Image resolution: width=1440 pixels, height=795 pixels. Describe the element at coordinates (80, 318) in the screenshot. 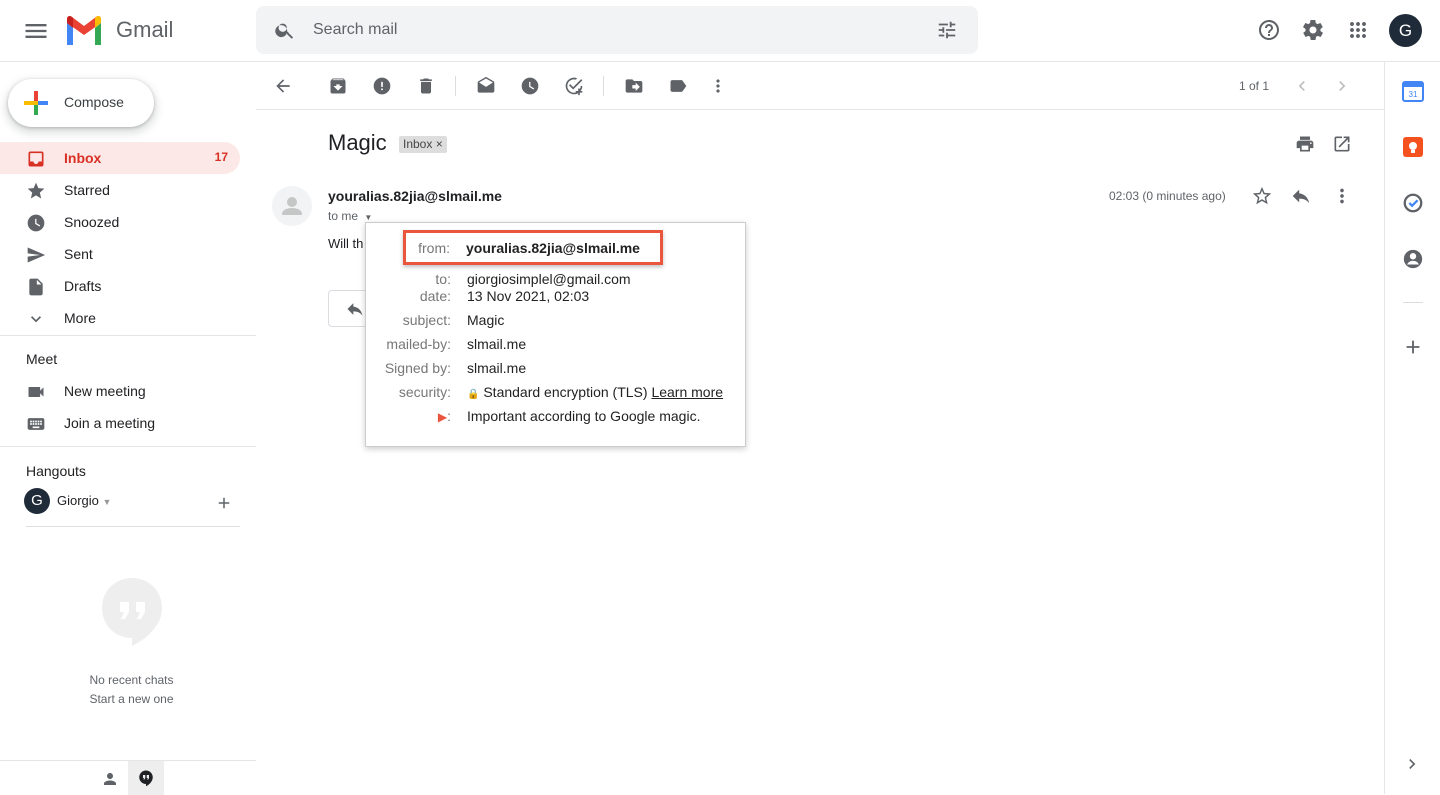

I see `sidebar-item-label: More` at that location.